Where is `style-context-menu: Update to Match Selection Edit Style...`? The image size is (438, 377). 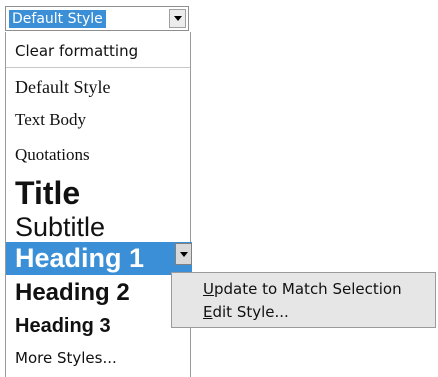
style-context-menu: Update to Match Selection Edit Style... is located at coordinates (303, 300).